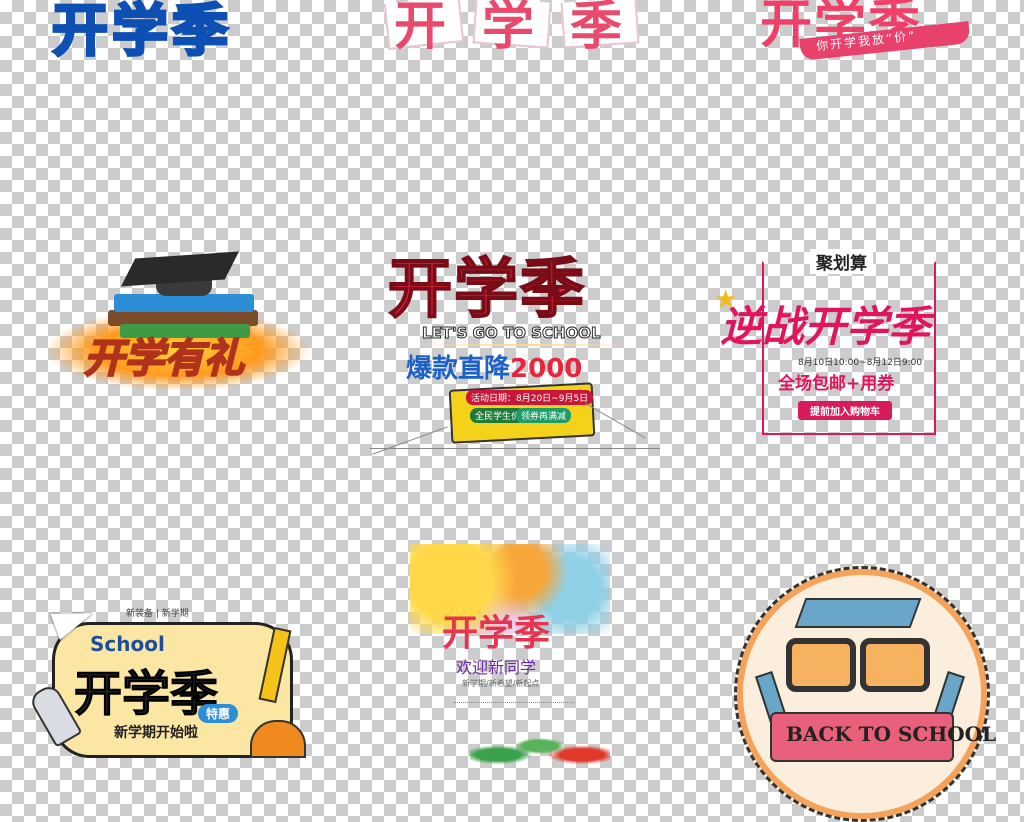 The height and width of the screenshot is (822, 1024). Describe the element at coordinates (891, 734) in the screenshot. I see `banner-text: BACK TO SCHOOL` at that location.